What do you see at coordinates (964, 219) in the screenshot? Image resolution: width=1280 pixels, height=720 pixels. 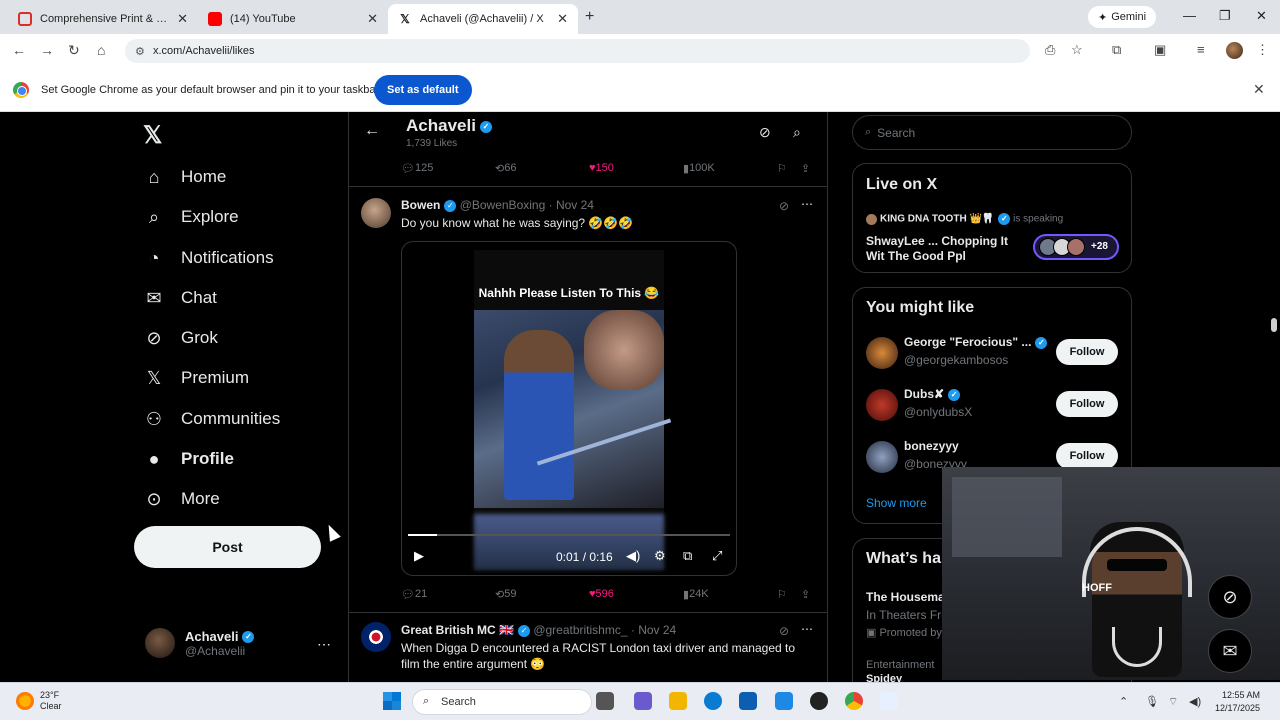 I see `space-host: KING DNA TOOTH 👑🦷 ✓ is speaking` at bounding box center [964, 219].